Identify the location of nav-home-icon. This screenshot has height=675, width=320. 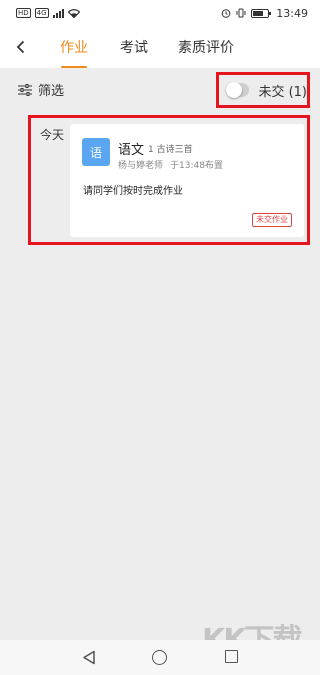
(159, 657).